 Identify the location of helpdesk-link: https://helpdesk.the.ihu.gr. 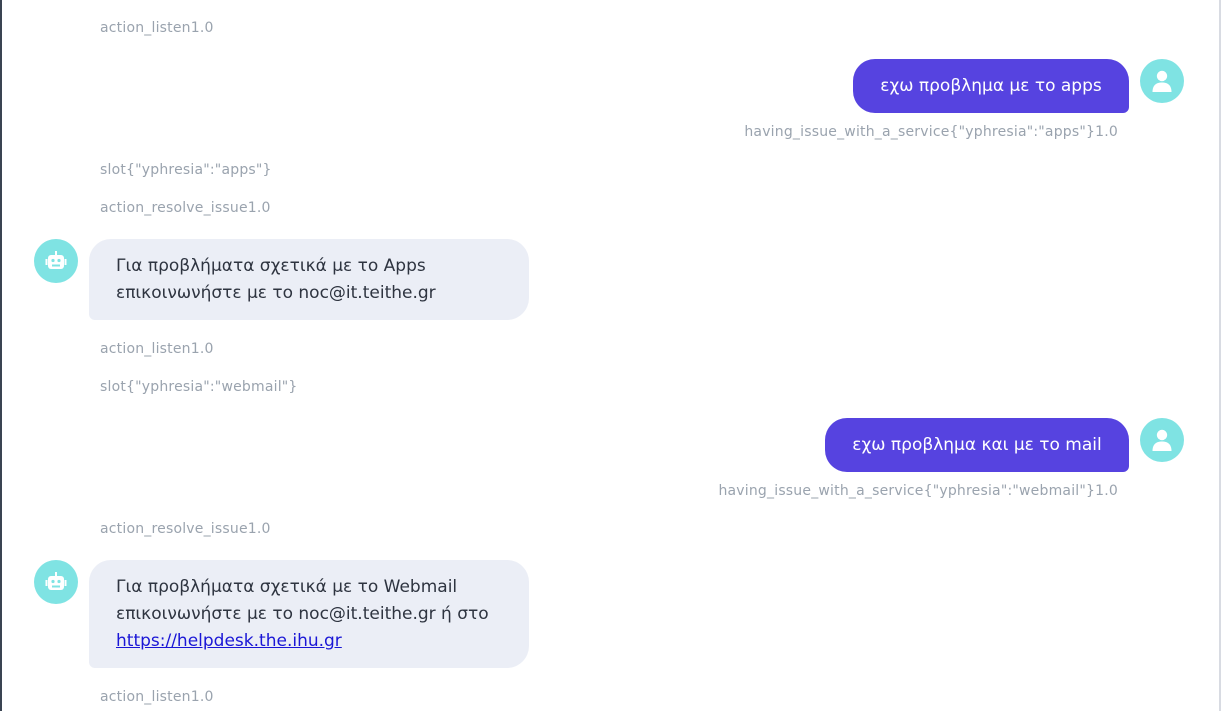
(229, 641).